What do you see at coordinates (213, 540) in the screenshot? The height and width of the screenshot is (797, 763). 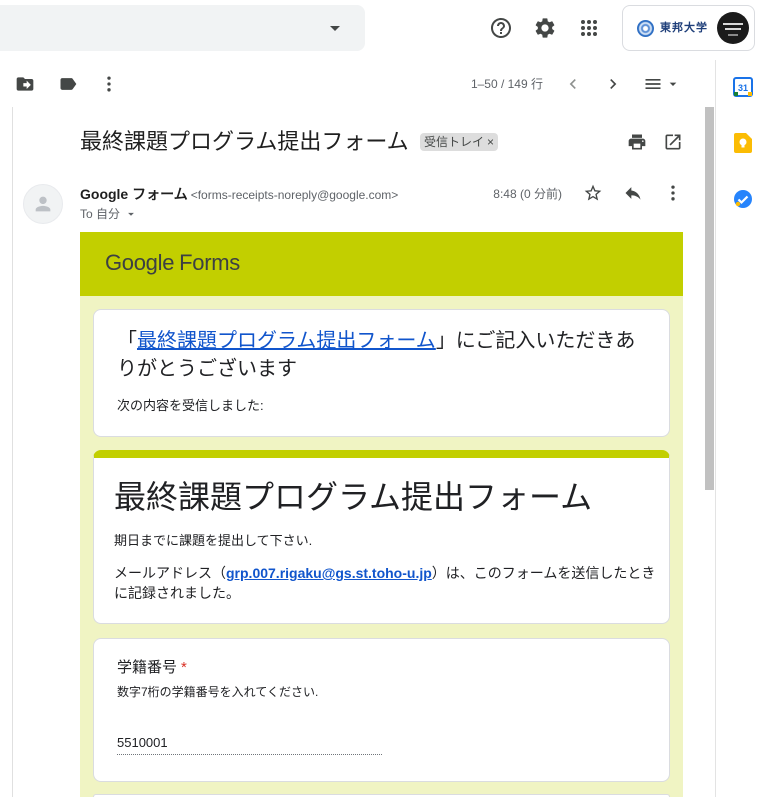 I see `form-description: 期日までに課題を提出して下さい.` at bounding box center [213, 540].